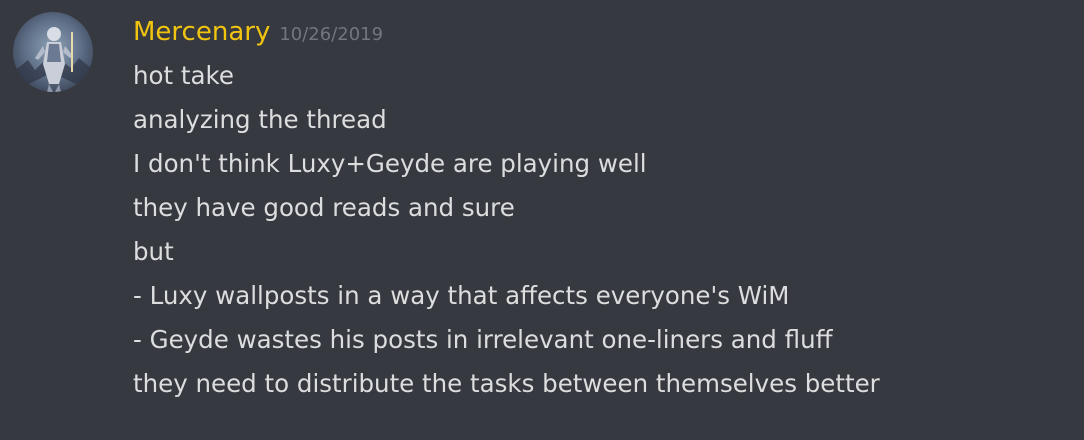 The image size is (1084, 440). I want to click on user-avatar-icon, so click(53, 52).